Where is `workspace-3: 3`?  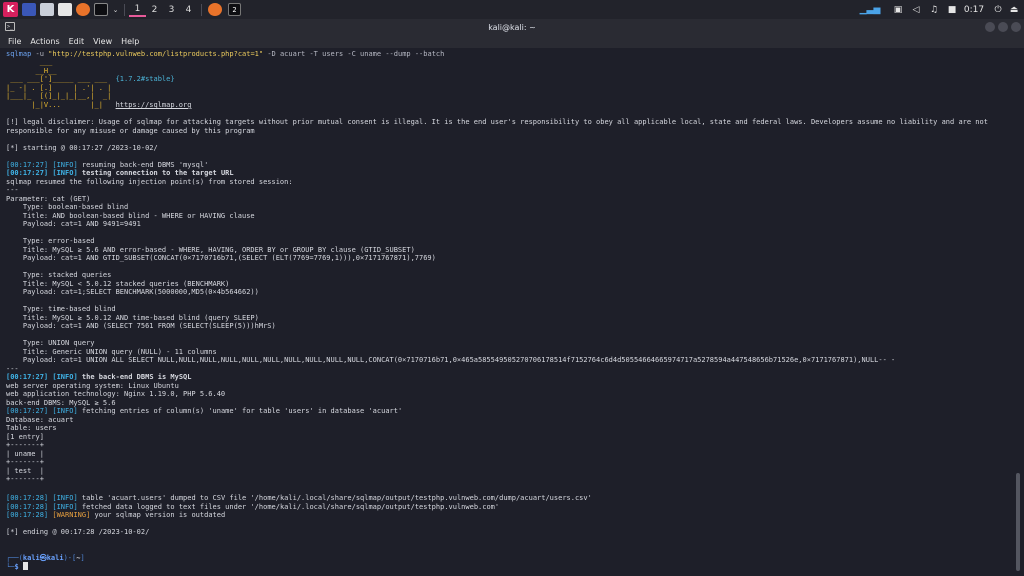 workspace-3: 3 is located at coordinates (171, 9).